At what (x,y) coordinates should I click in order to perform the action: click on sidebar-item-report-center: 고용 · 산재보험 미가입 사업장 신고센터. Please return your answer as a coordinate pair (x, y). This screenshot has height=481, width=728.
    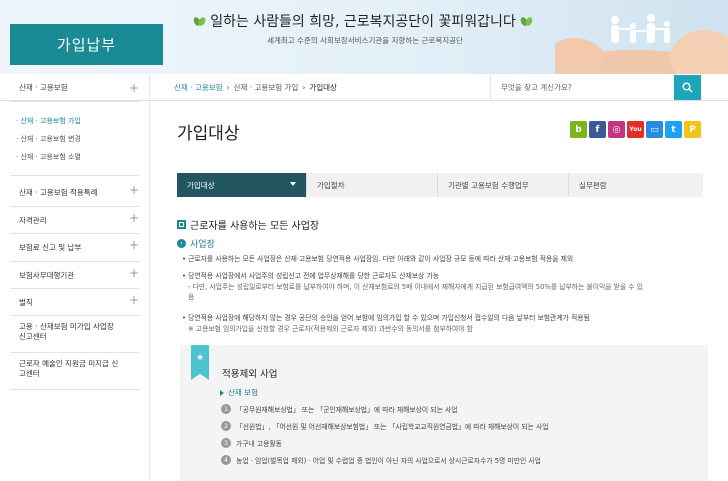
    Looking at the image, I should click on (75, 332).